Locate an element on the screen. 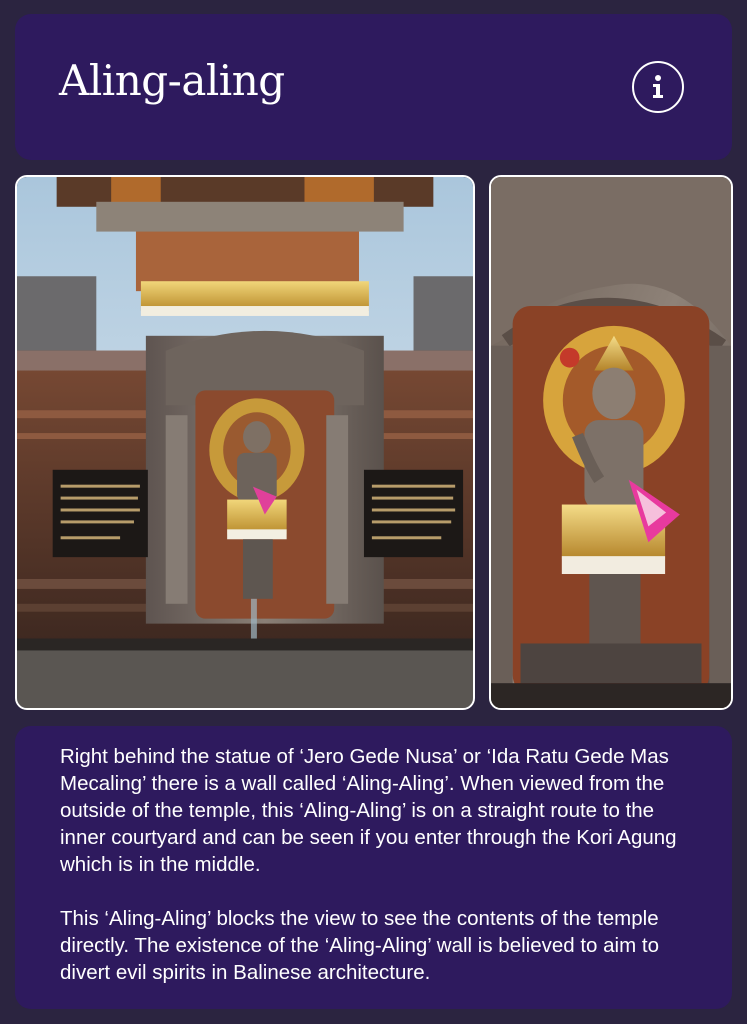 The image size is (747, 1024). header-card: Aling-aling is located at coordinates (373, 87).